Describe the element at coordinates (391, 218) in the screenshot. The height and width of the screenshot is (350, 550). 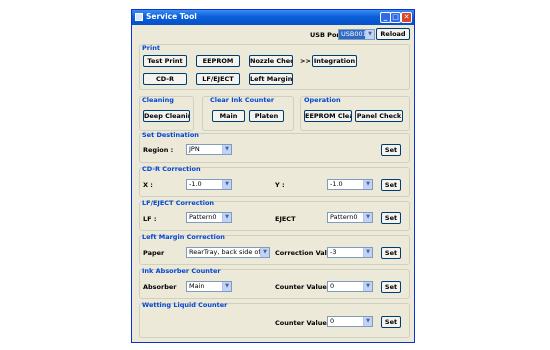
I see `set-lf-eject-button: Set` at that location.